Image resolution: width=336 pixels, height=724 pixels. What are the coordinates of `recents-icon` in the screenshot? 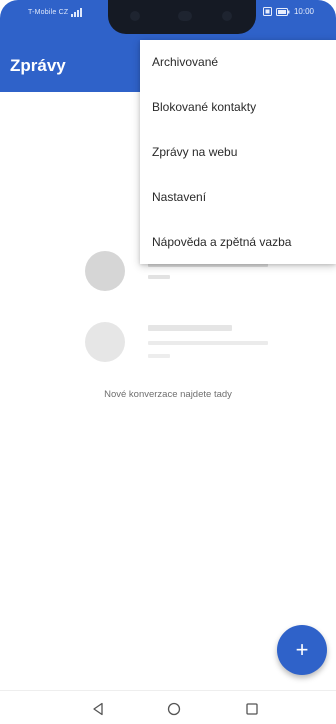 It's located at (252, 709).